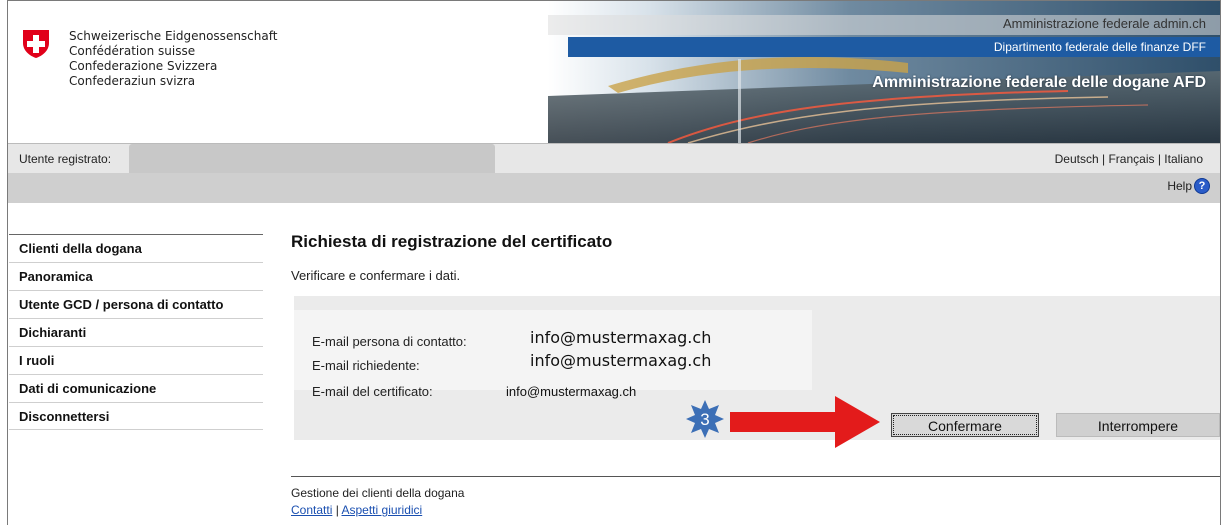  What do you see at coordinates (378, 493) in the screenshot?
I see `footer-title: Gestione dei clienti della dogana` at bounding box center [378, 493].